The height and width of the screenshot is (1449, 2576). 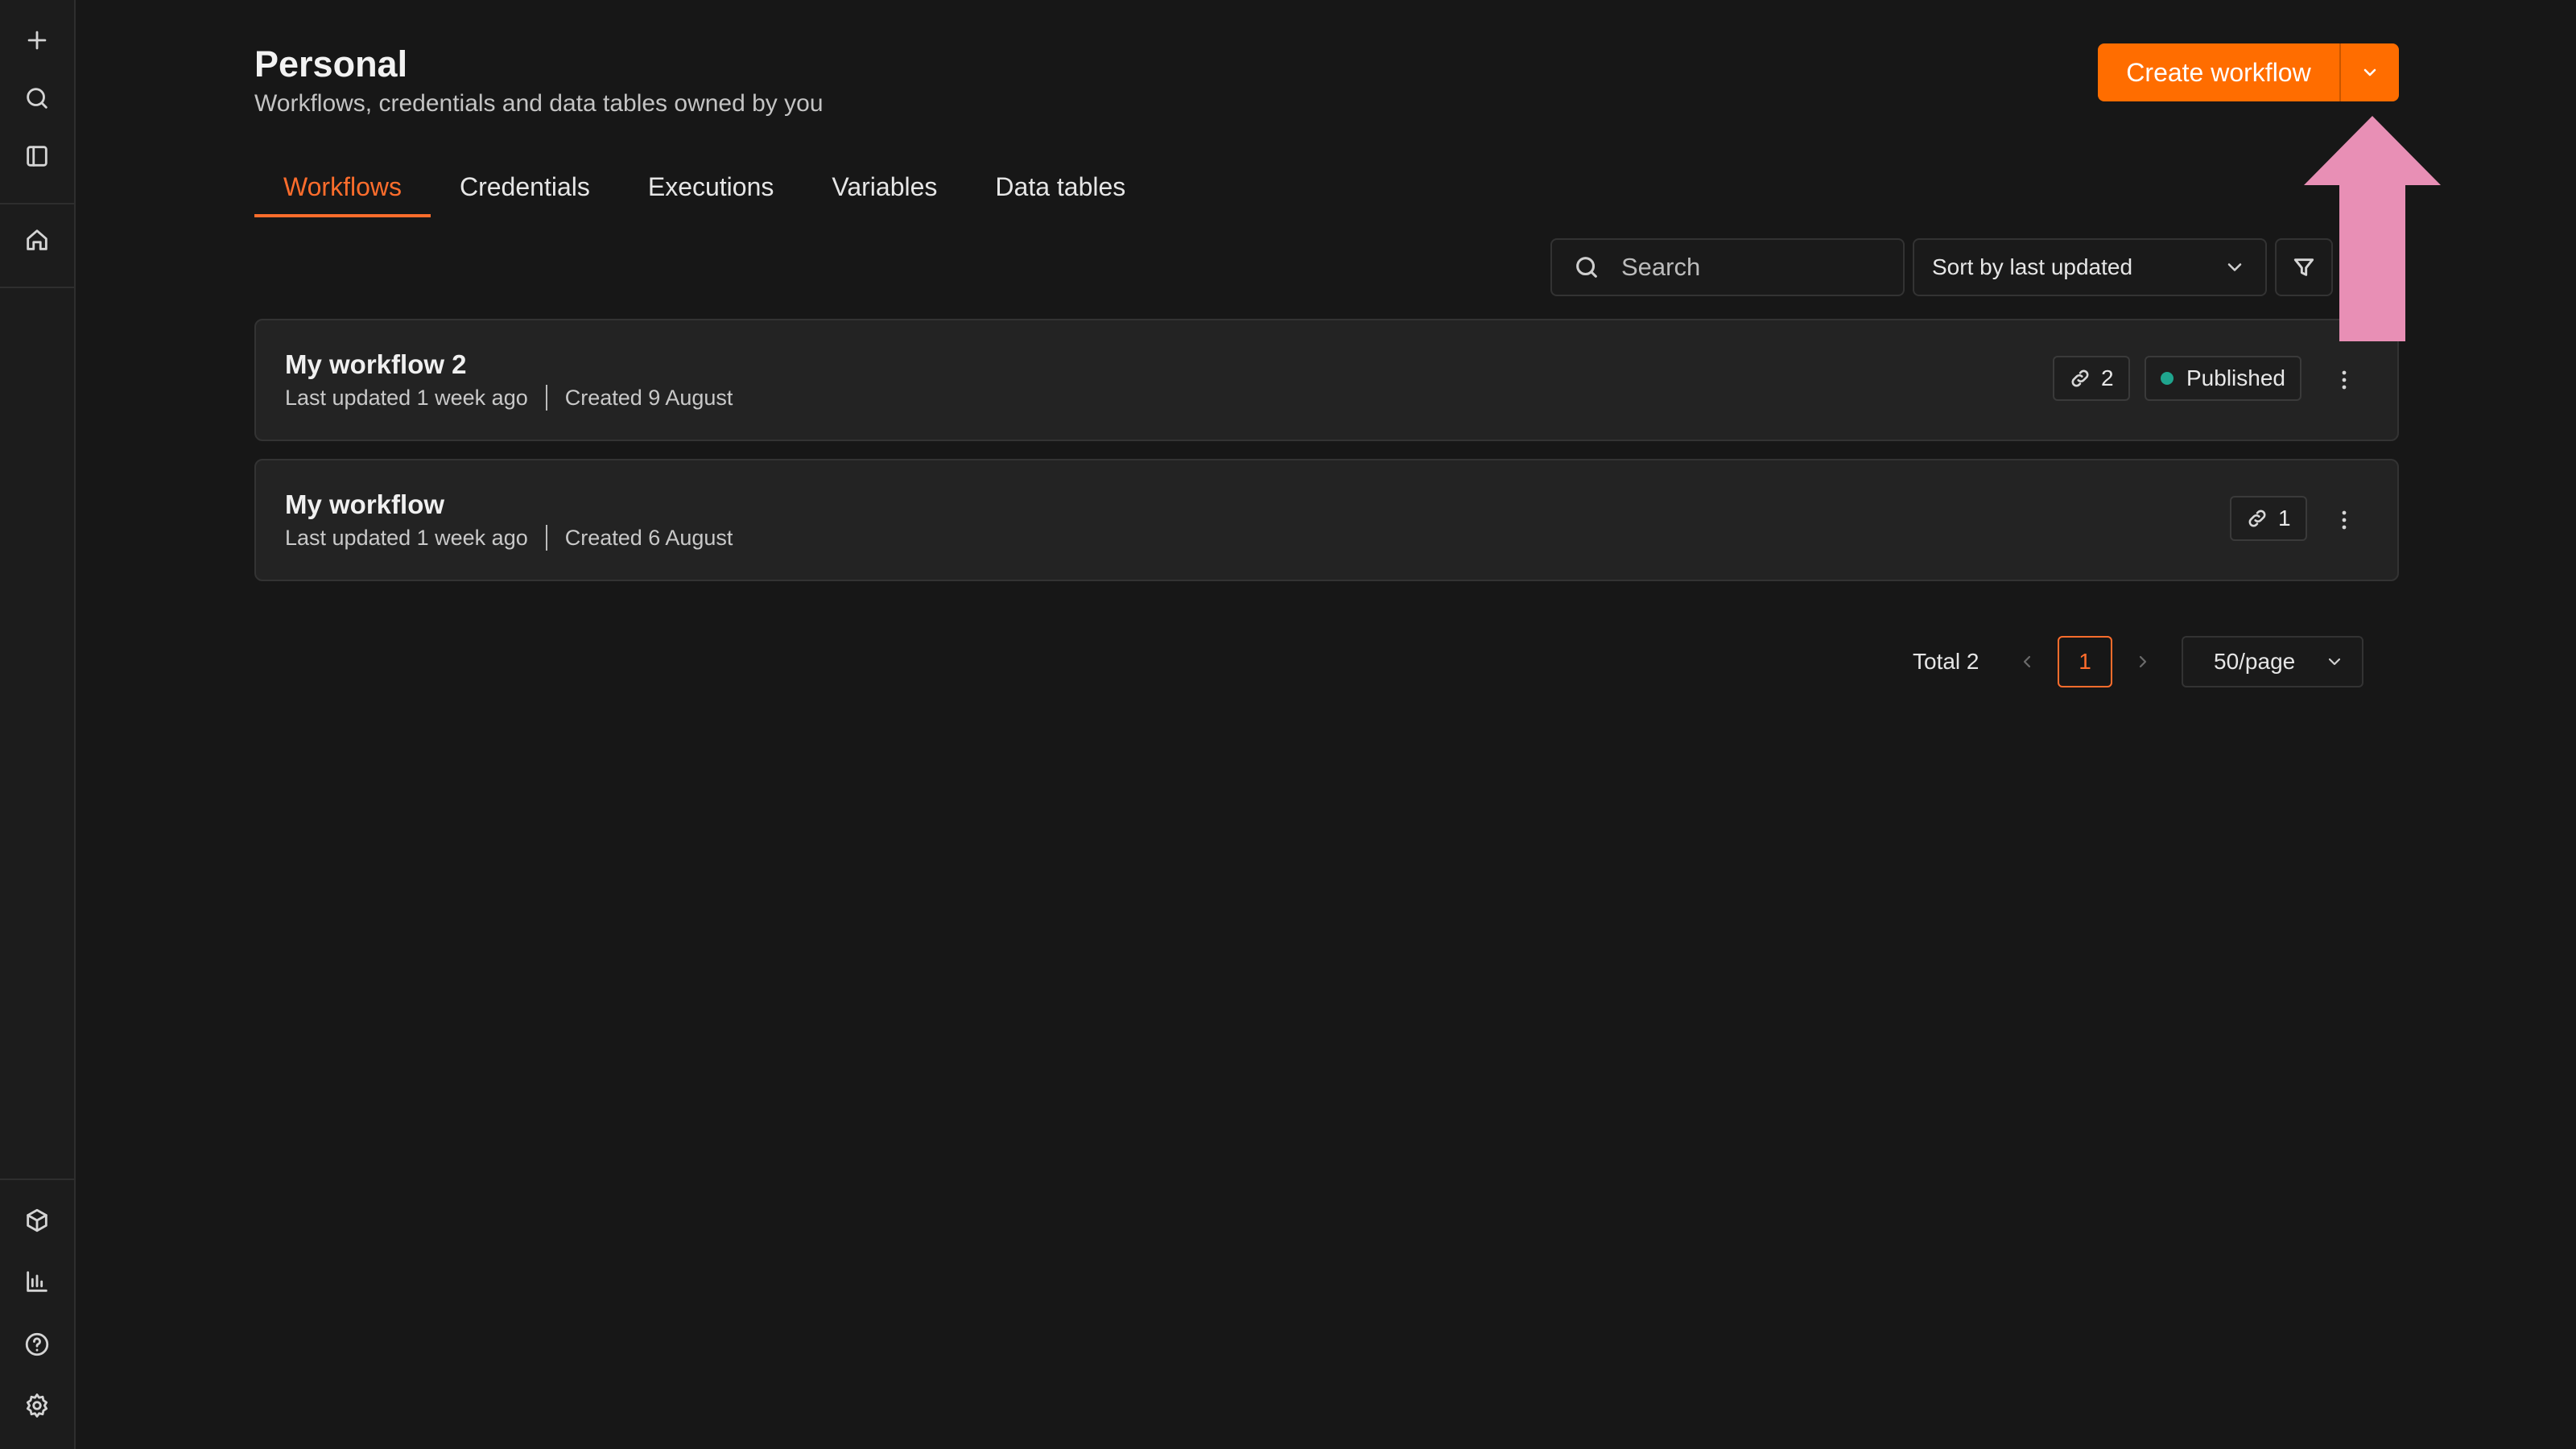 What do you see at coordinates (711, 190) in the screenshot?
I see `tab-executions: Executions` at bounding box center [711, 190].